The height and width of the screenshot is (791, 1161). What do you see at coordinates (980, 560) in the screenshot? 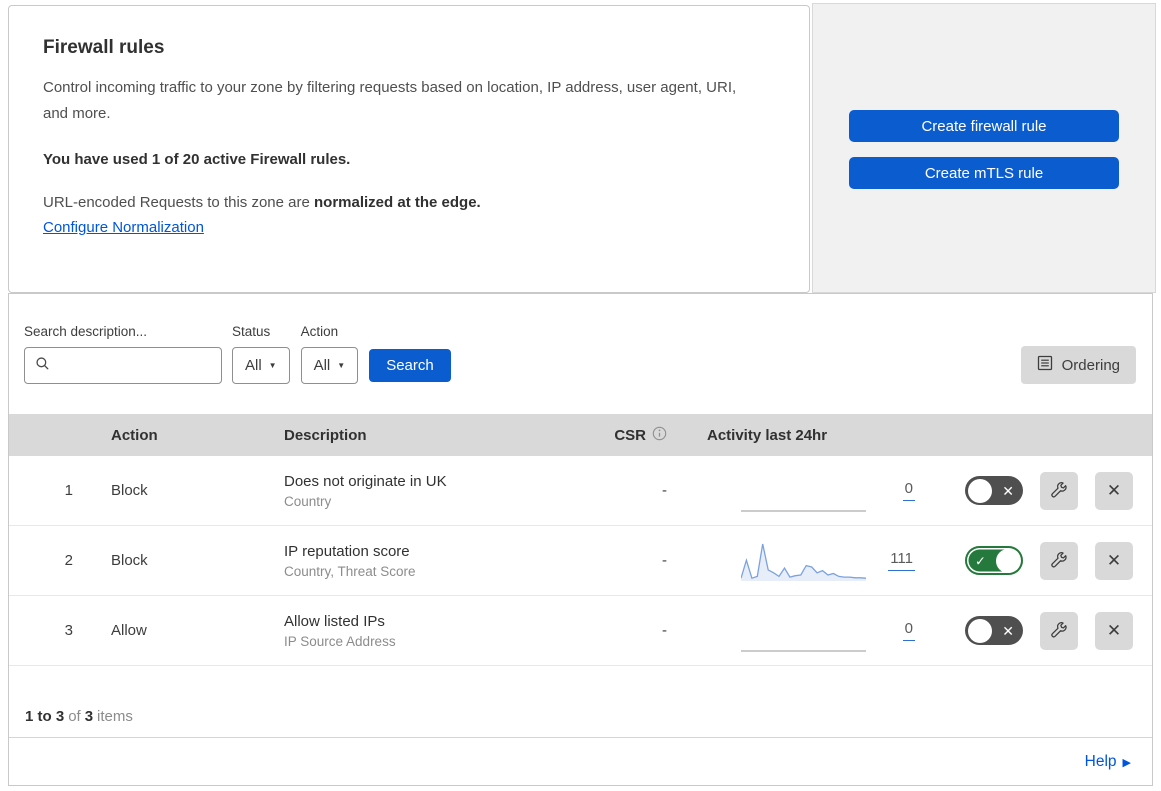
I see `check-glyph: ✓` at bounding box center [980, 560].